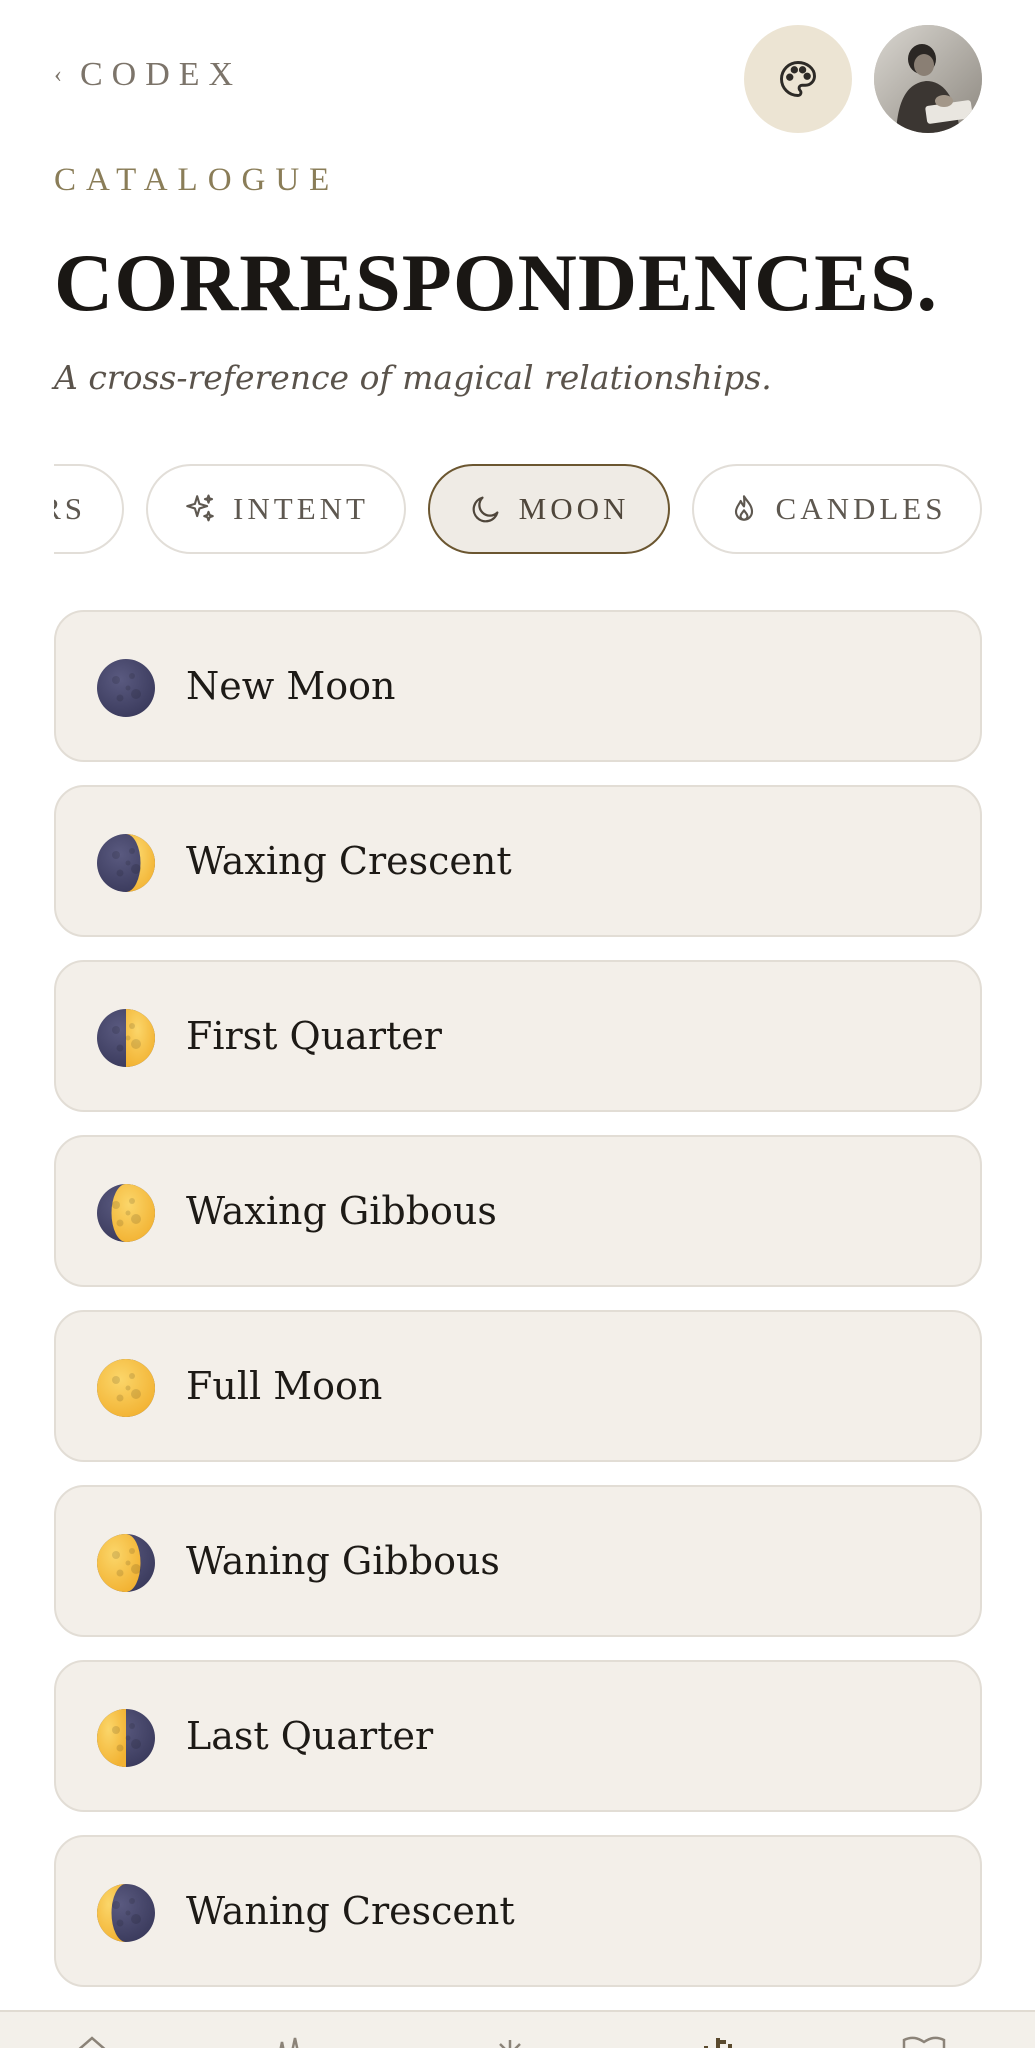 The image size is (1035, 2048). I want to click on waning-crescent-icon, so click(126, 1913).